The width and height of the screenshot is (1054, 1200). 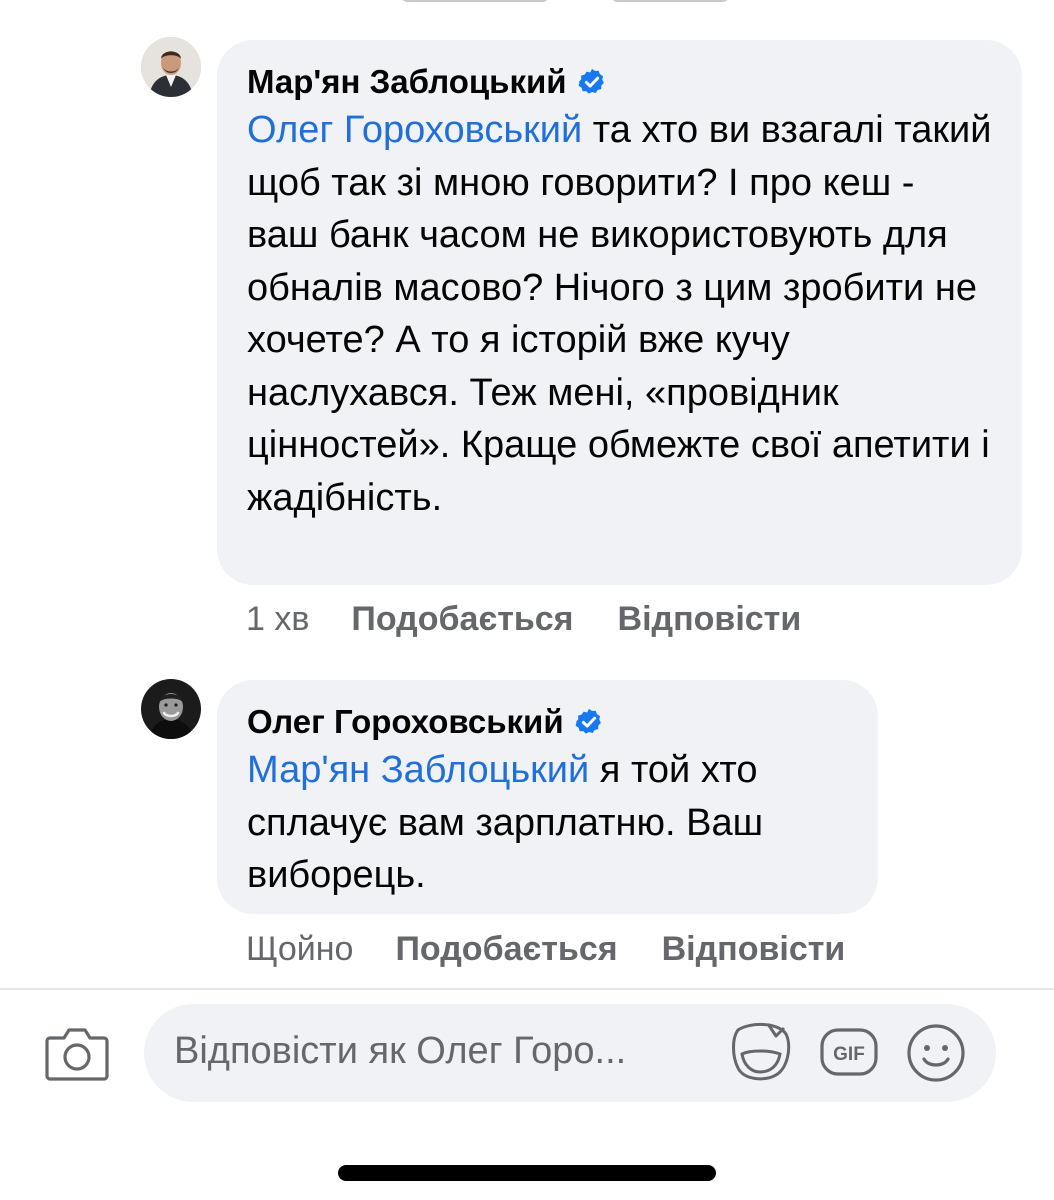 What do you see at coordinates (405, 722) in the screenshot?
I see `author-name: Олег Гороховський` at bounding box center [405, 722].